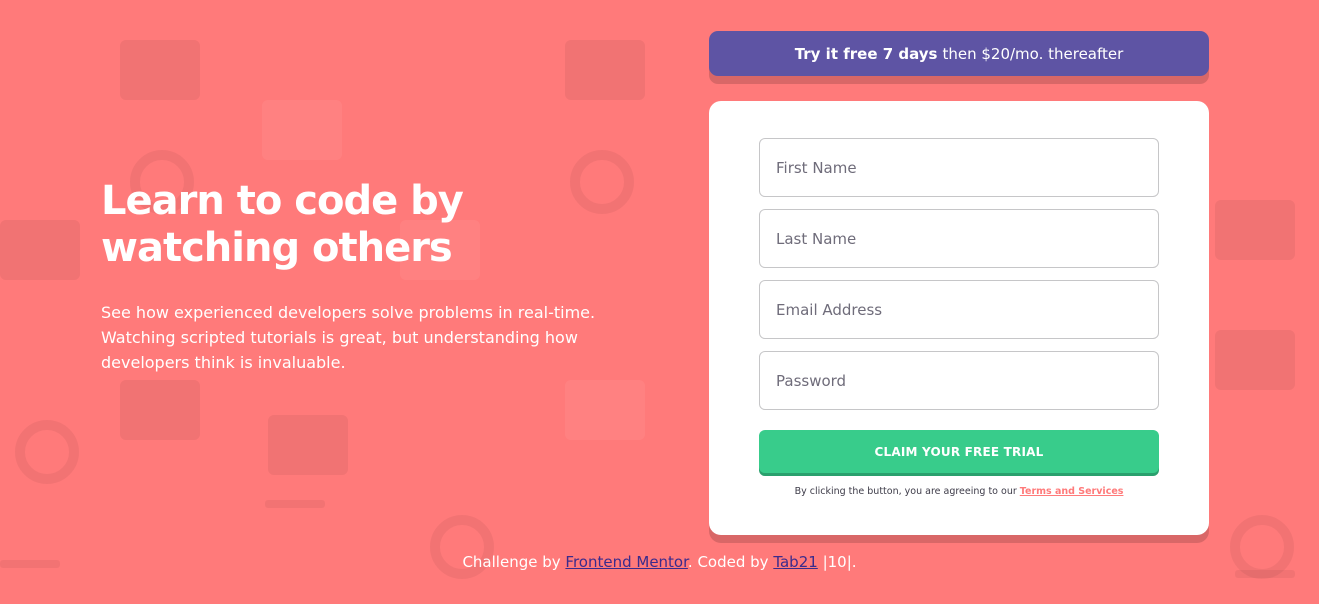 Image resolution: width=1319 pixels, height=604 pixels. I want to click on promo-strong-text: Try it free 7 days, so click(866, 53).